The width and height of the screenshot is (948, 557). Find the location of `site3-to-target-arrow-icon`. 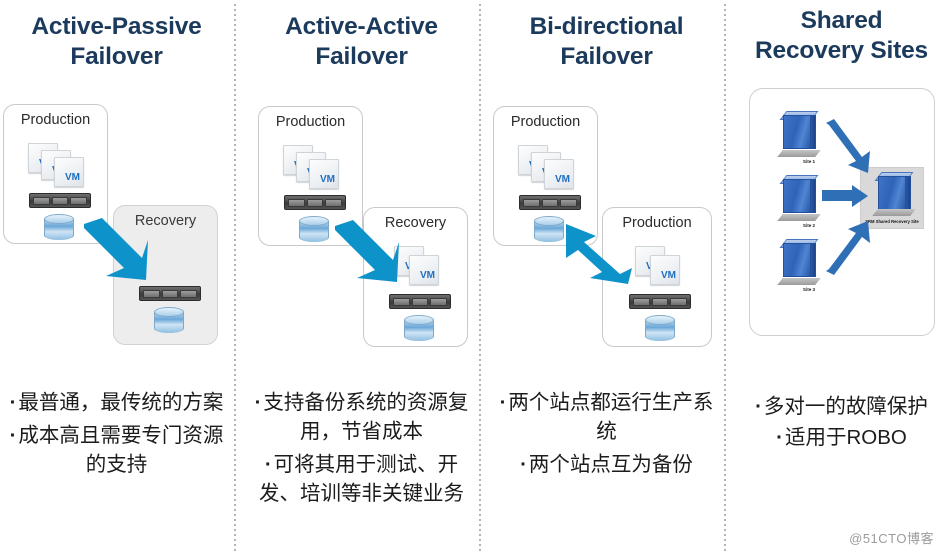

site3-to-target-arrow-icon is located at coordinates (849, 249).